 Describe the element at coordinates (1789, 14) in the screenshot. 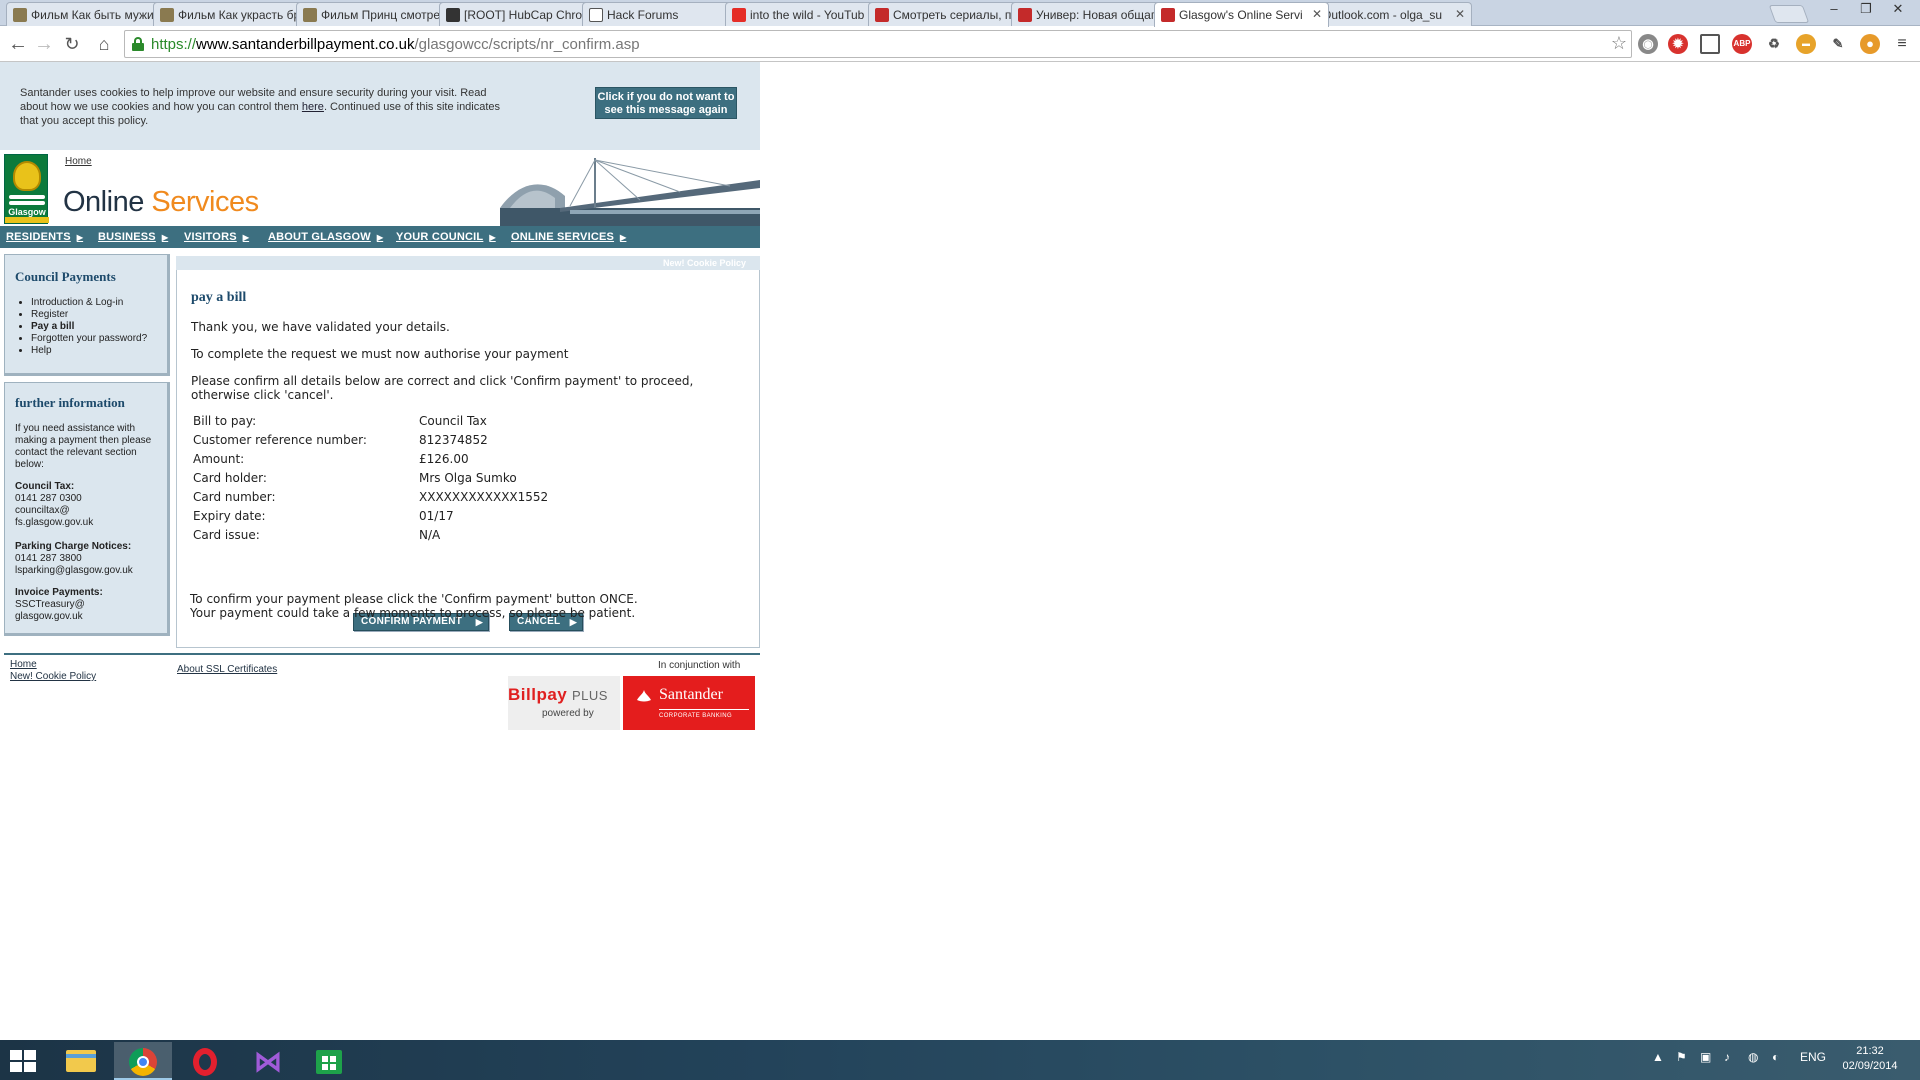

I see `new-tab-button` at that location.